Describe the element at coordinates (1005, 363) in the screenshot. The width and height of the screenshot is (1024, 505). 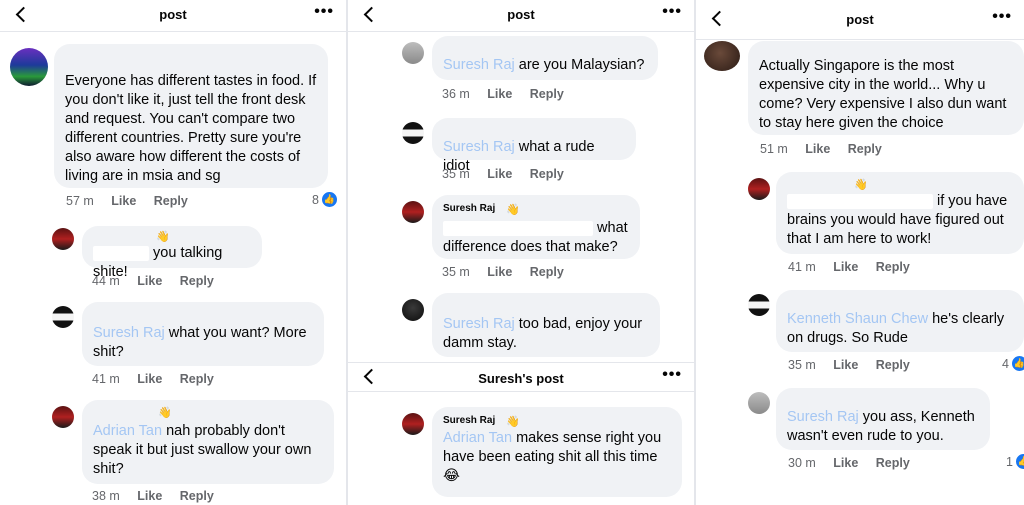
I see `reaction-number: 4` at that location.